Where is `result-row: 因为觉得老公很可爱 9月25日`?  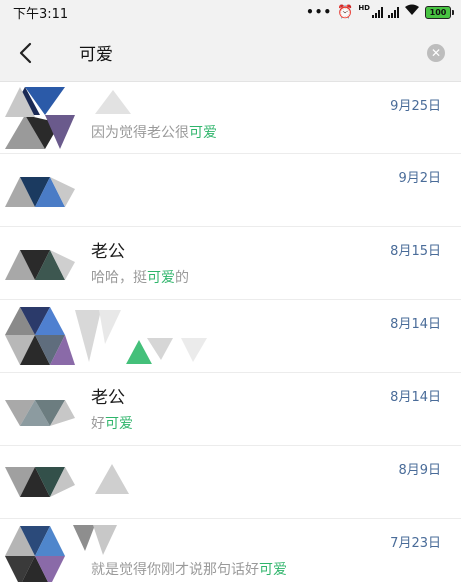
result-row: 因为觉得老公很可爱 9月25日 is located at coordinates (230, 118).